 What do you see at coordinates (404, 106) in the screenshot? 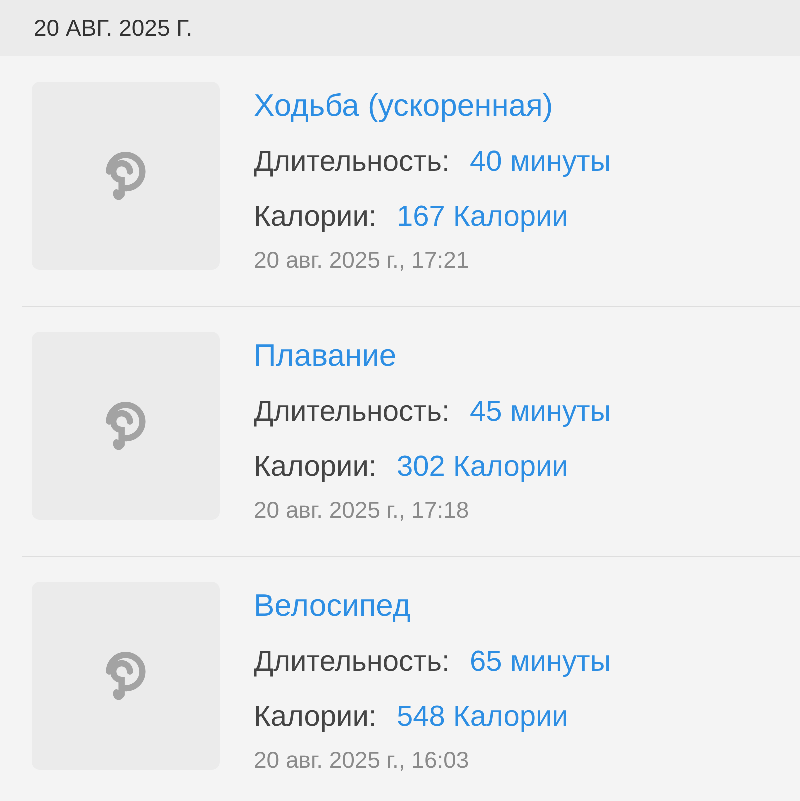
I see `workout-title: Ходьба (ускоренная)` at bounding box center [404, 106].